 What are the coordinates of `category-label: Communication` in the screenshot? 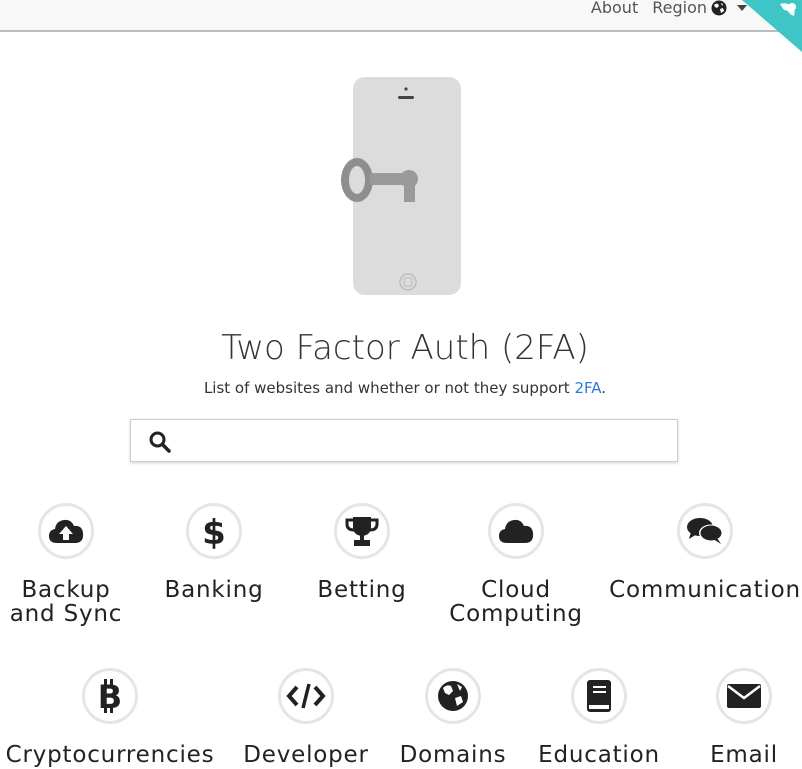 It's located at (705, 590).